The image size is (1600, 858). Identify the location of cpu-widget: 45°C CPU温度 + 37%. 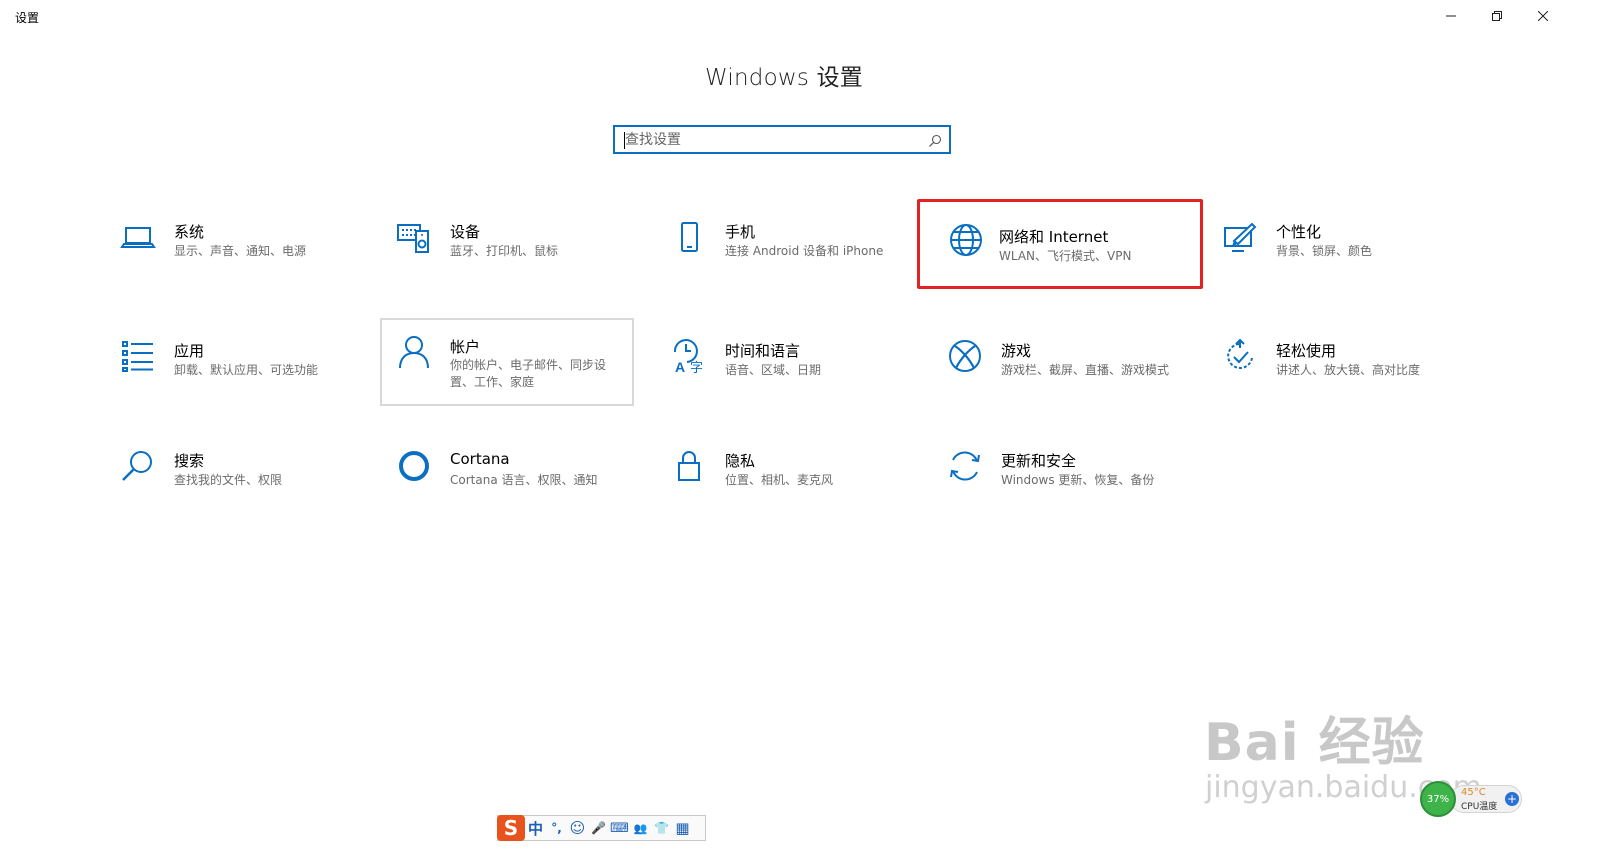
(1472, 799).